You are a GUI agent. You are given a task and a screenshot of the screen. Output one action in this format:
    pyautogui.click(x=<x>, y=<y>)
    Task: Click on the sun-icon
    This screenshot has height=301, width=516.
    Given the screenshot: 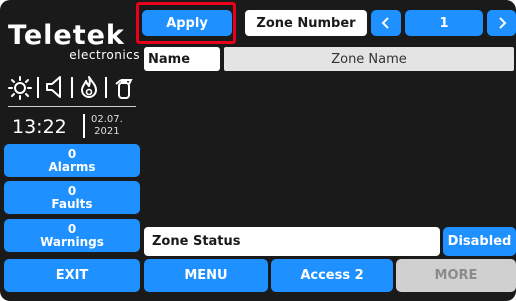 What is the action you would take?
    pyautogui.click(x=20, y=88)
    